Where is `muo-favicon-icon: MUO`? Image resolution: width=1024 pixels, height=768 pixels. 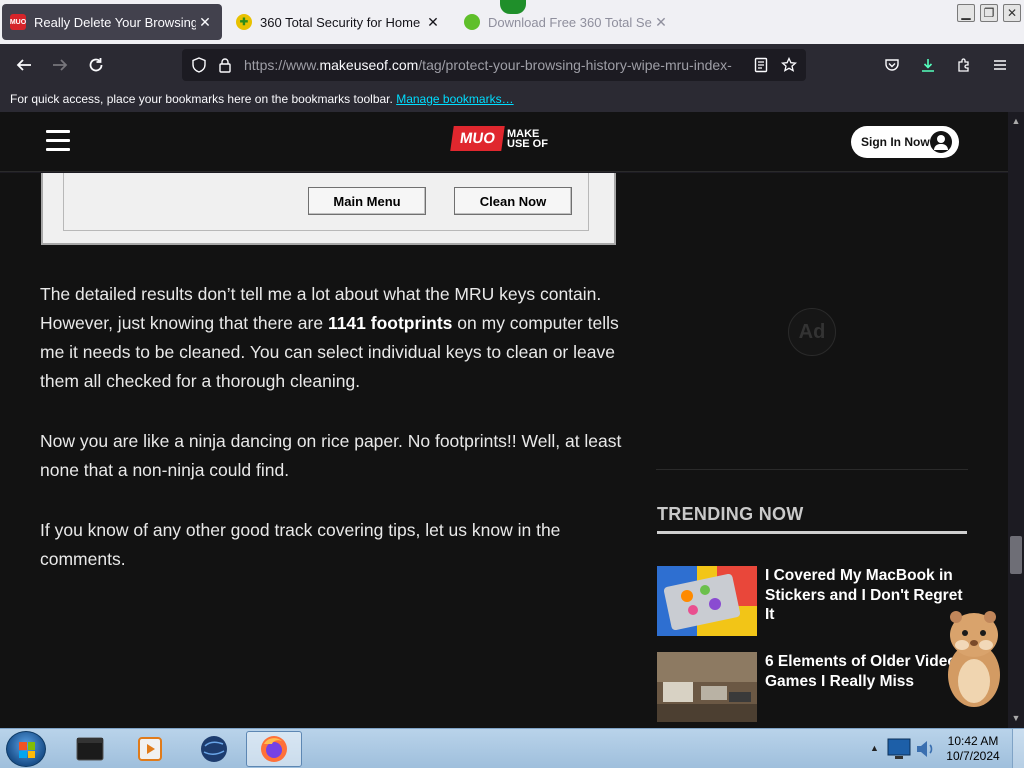
muo-favicon-icon: MUO is located at coordinates (18, 22).